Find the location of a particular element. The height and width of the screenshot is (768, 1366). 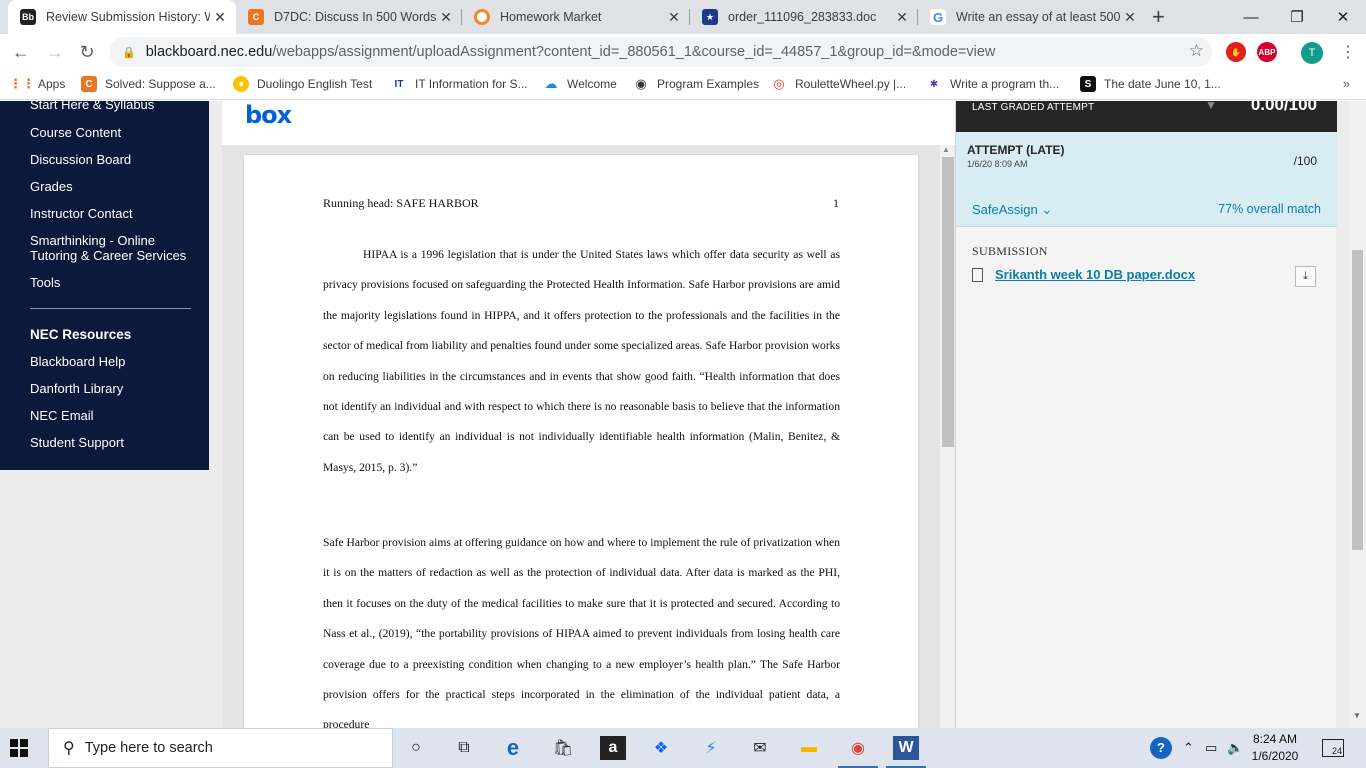

back-button: ← is located at coordinates (21, 52).